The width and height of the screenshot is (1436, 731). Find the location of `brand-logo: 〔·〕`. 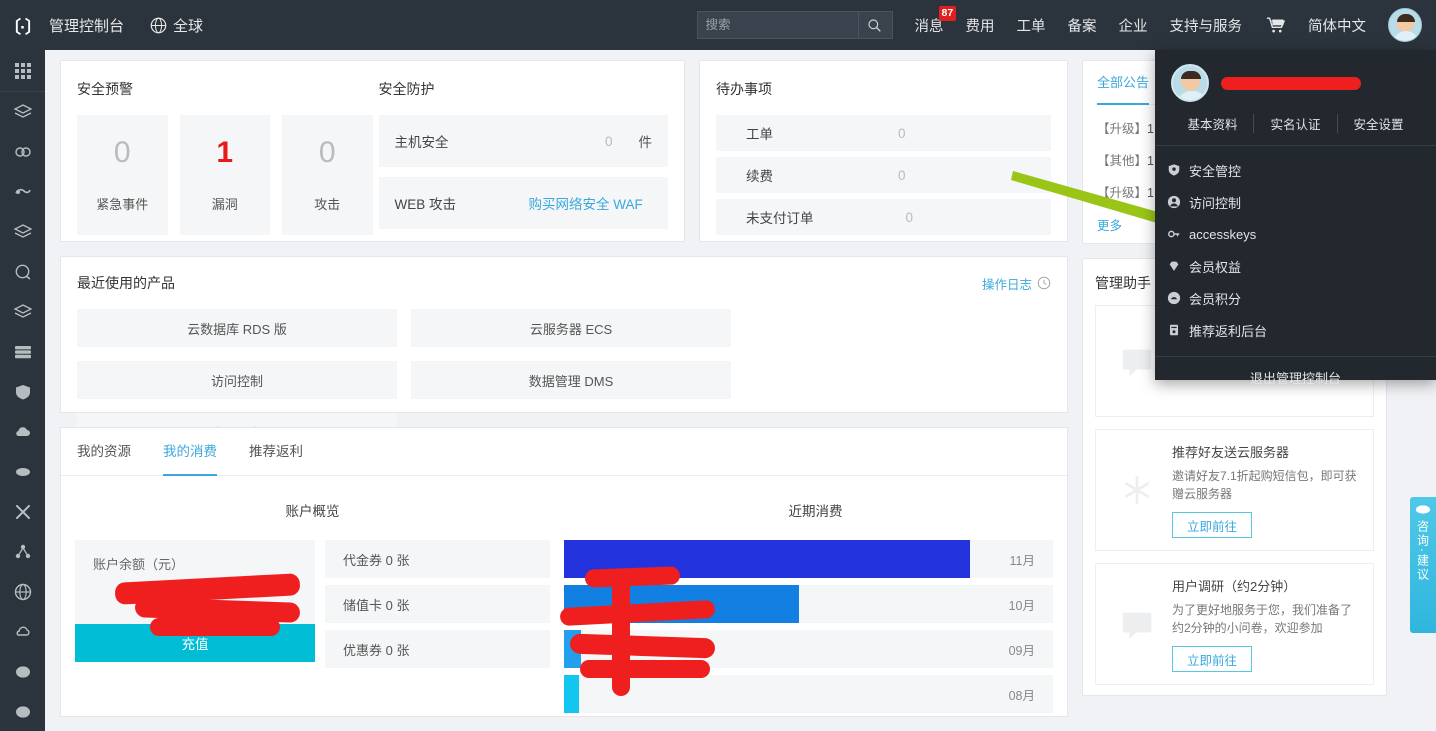

brand-logo: 〔·〕 is located at coordinates (22, 25).